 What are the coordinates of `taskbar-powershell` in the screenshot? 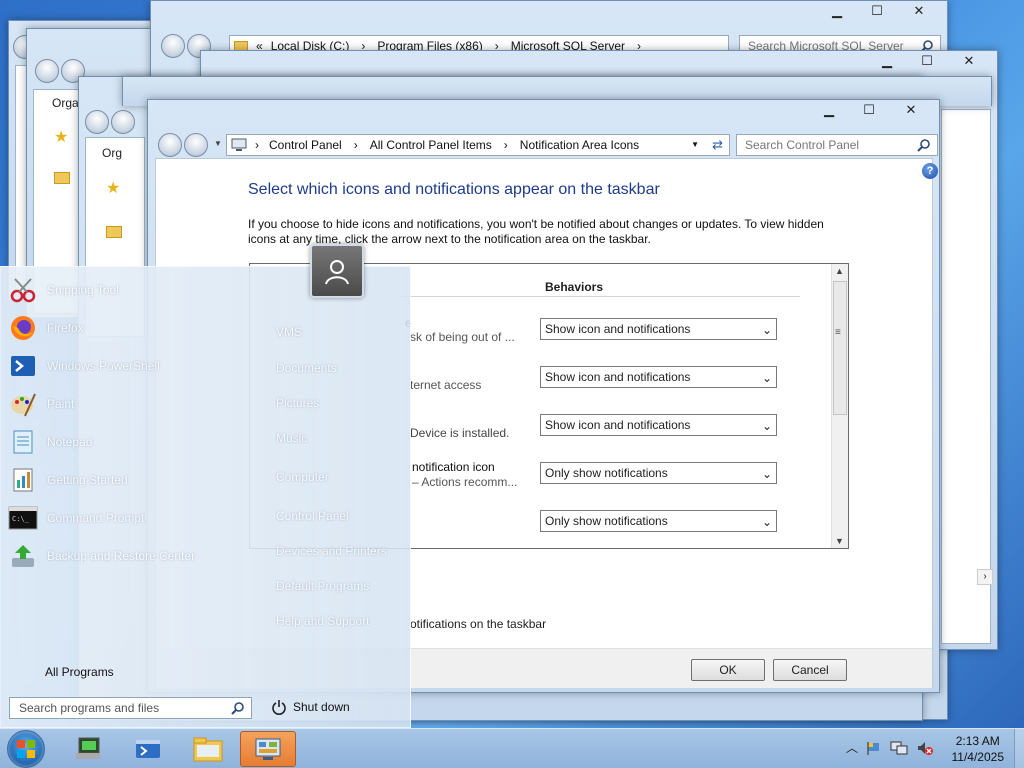 It's located at (148, 749).